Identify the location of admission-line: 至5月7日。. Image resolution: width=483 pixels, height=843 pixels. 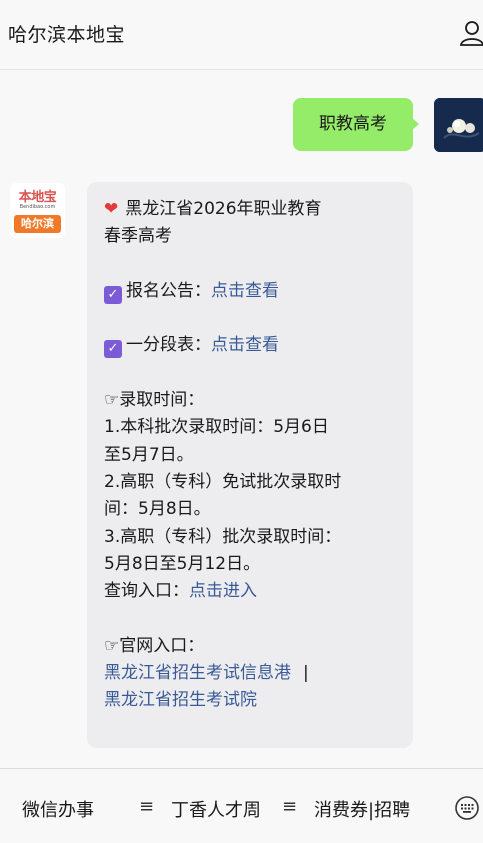
(149, 454).